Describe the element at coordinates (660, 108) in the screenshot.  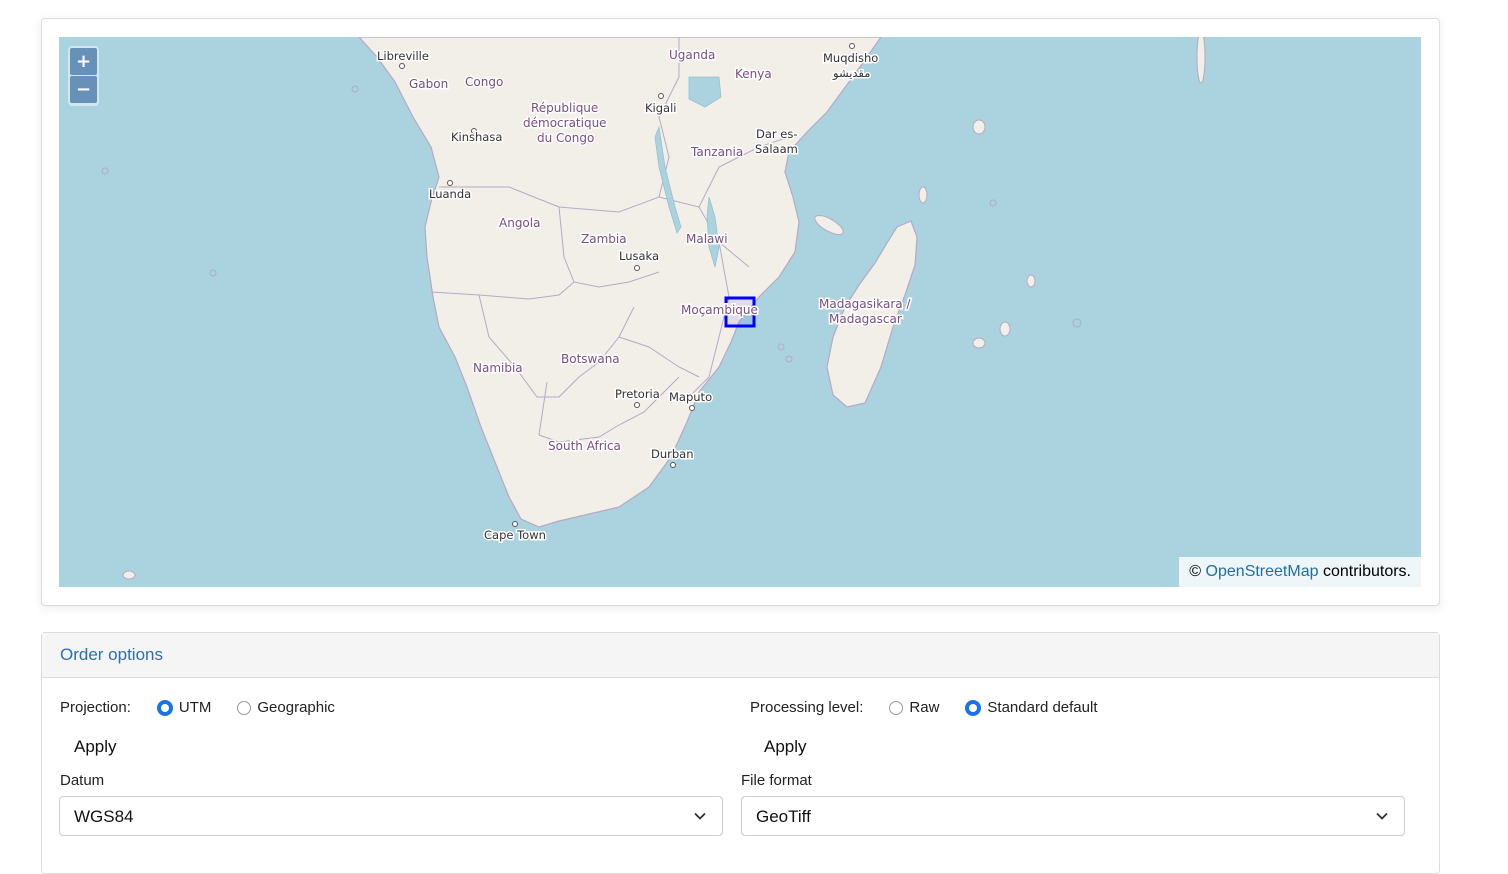
I see `city-label: Kigali` at that location.